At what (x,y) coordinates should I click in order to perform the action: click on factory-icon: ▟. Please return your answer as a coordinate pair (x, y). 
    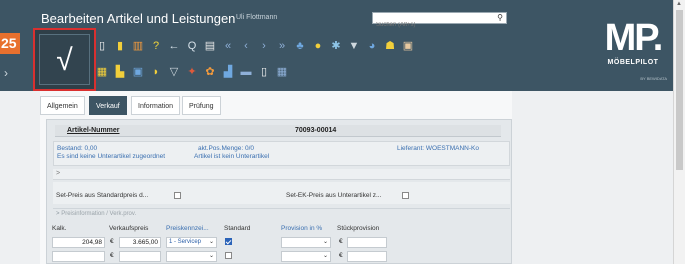
    Looking at the image, I should click on (228, 72).